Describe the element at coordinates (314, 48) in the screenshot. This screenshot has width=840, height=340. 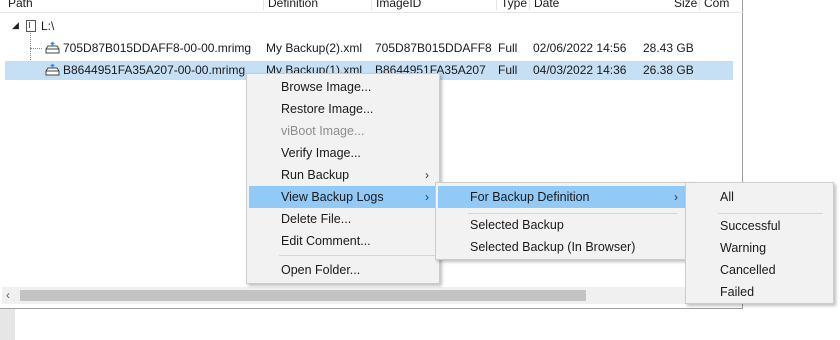
I see `row-definition: My Backup(2).xml` at that location.